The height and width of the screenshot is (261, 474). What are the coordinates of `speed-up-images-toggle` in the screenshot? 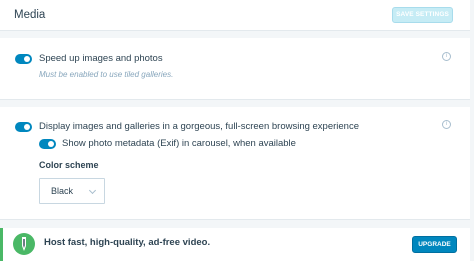 It's located at (23, 59).